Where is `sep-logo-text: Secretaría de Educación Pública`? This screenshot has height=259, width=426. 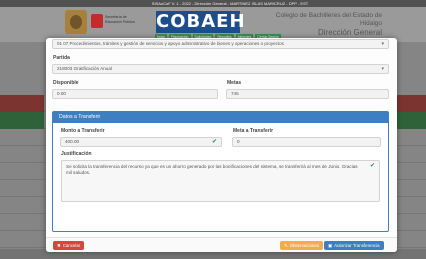
sep-logo-text: Secretaría de Educación Pública is located at coordinates (120, 19).